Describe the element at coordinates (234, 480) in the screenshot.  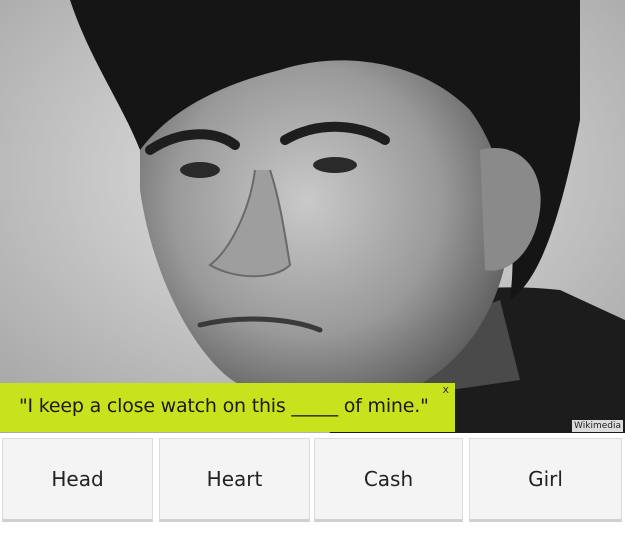
I see `answer-button-heart: Heart` at that location.